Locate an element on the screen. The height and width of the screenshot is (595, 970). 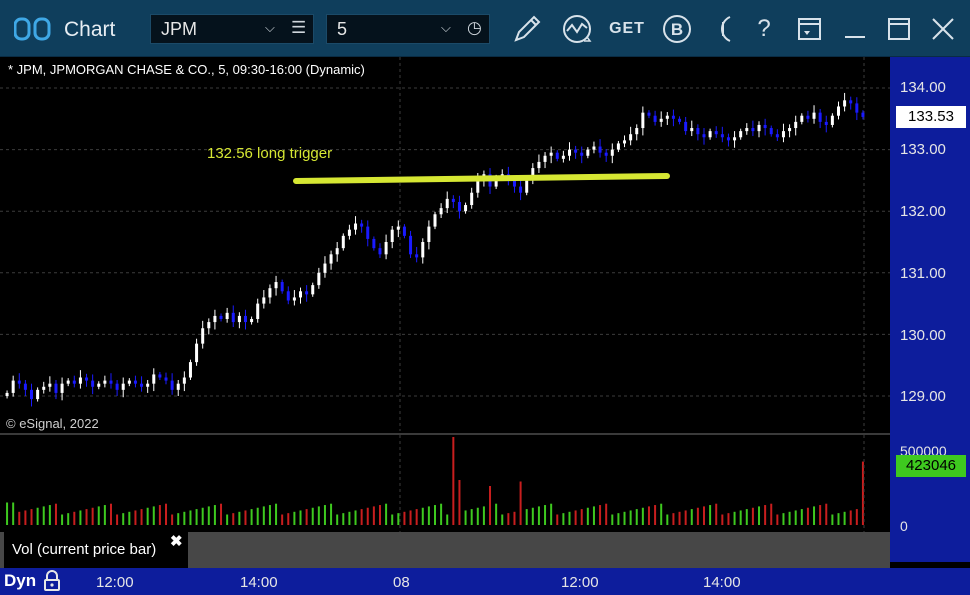
lock-icon is located at coordinates (52, 581).